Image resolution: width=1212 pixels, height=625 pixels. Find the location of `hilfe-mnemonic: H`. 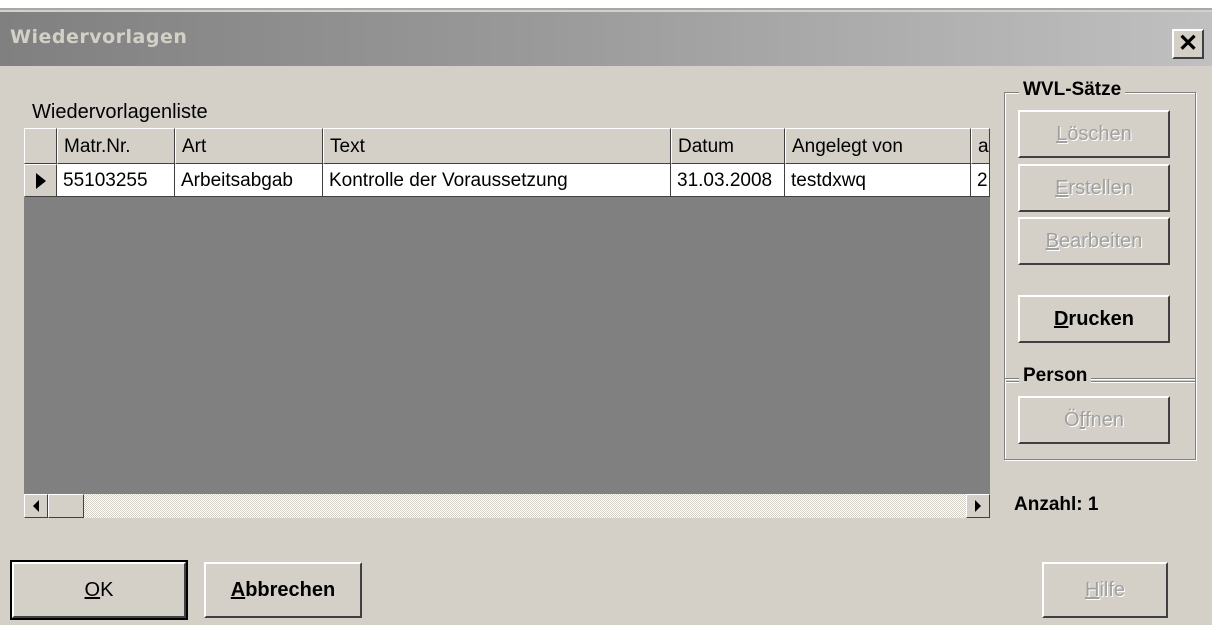

hilfe-mnemonic: H is located at coordinates (1092, 589).